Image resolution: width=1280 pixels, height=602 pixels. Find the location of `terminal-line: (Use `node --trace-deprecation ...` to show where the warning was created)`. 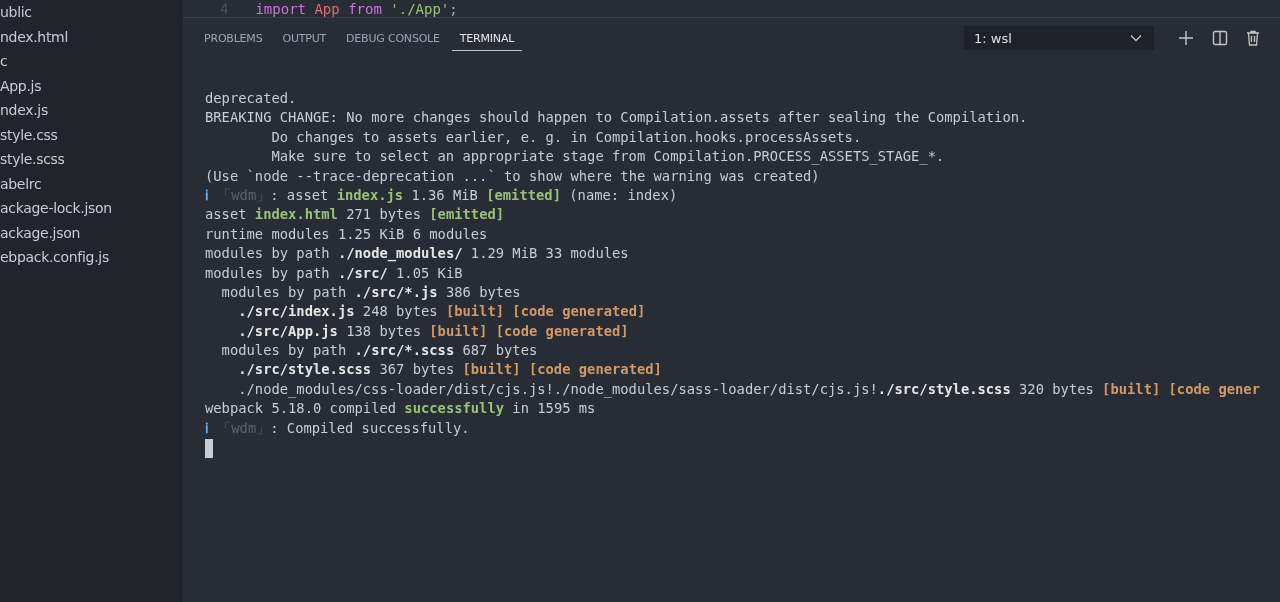

terminal-line: (Use `node --trace-deprecation ...` to show where the warning was created) is located at coordinates (513, 176).